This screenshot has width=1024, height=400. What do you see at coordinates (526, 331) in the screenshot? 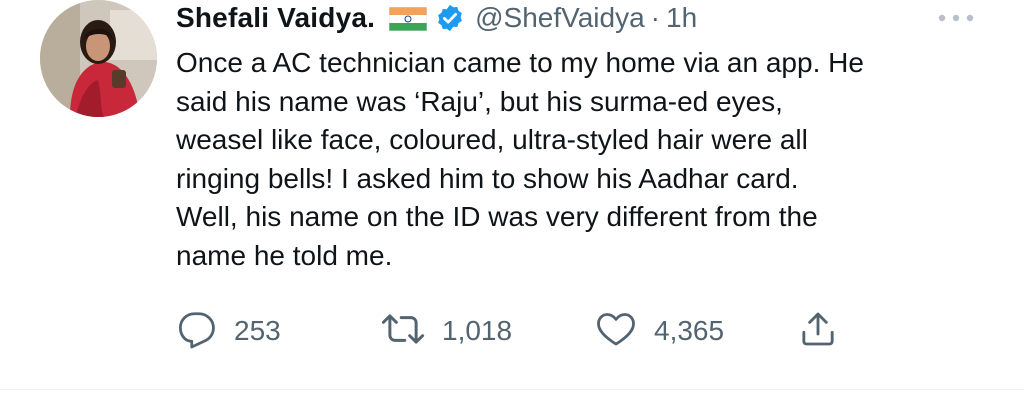
I see `tweet-actions: 253 1,018 4,365` at bounding box center [526, 331].